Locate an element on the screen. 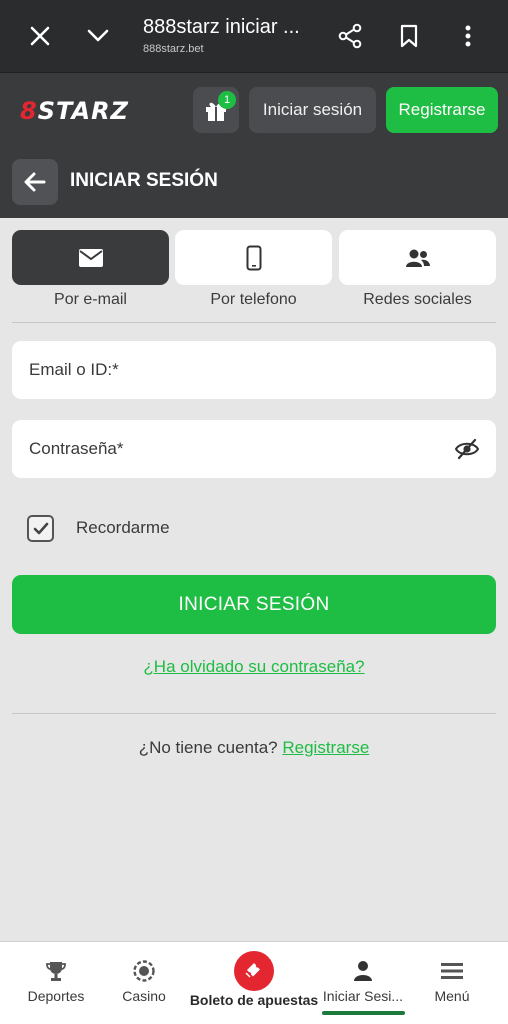 The width and height of the screenshot is (508, 1024). register-link: Registrarse is located at coordinates (325, 747).